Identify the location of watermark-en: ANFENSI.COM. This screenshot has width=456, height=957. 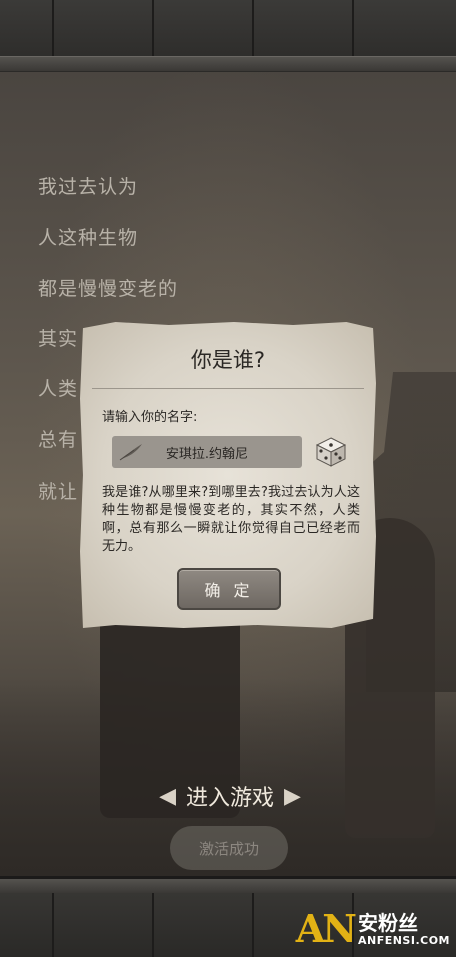
(403, 940).